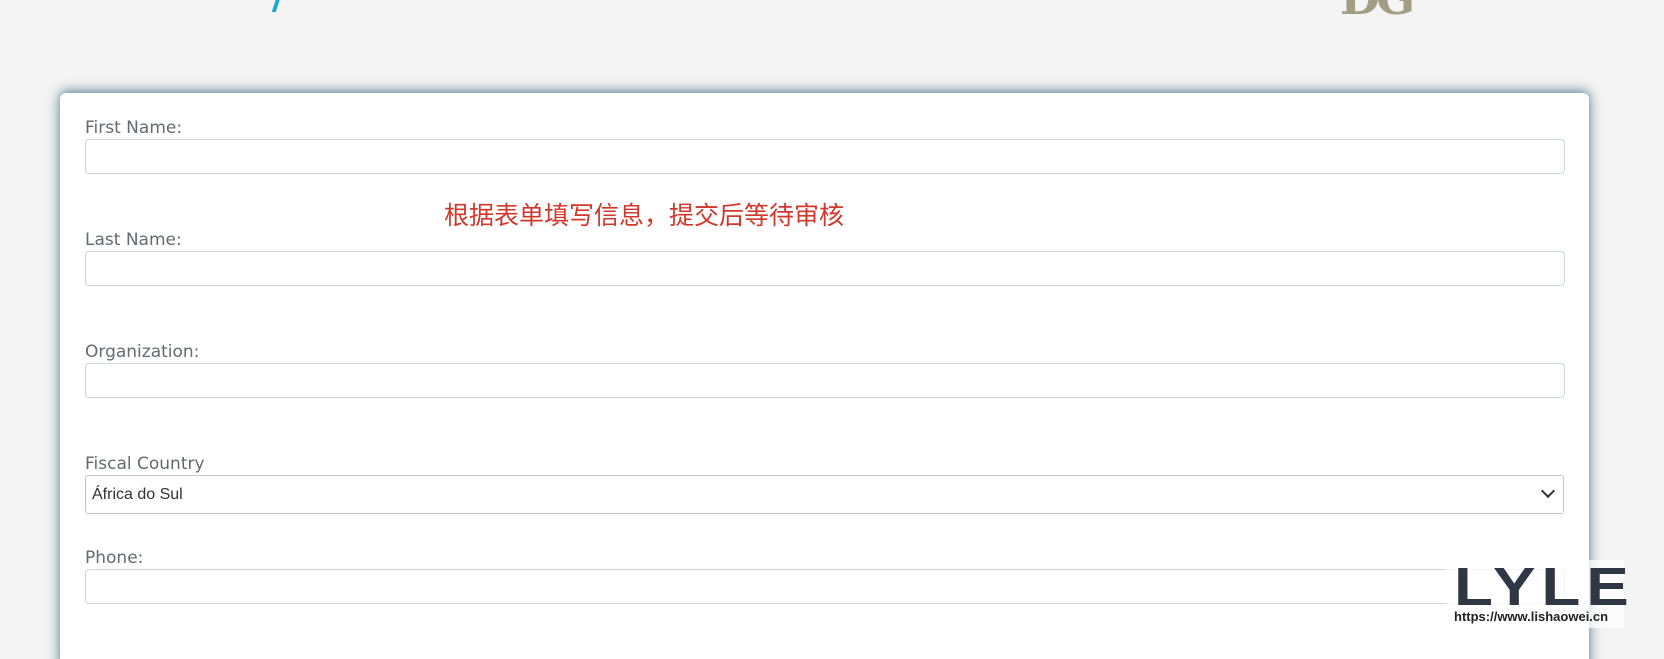 The height and width of the screenshot is (659, 1664). What do you see at coordinates (114, 558) in the screenshot?
I see `phone-label: Phone:` at bounding box center [114, 558].